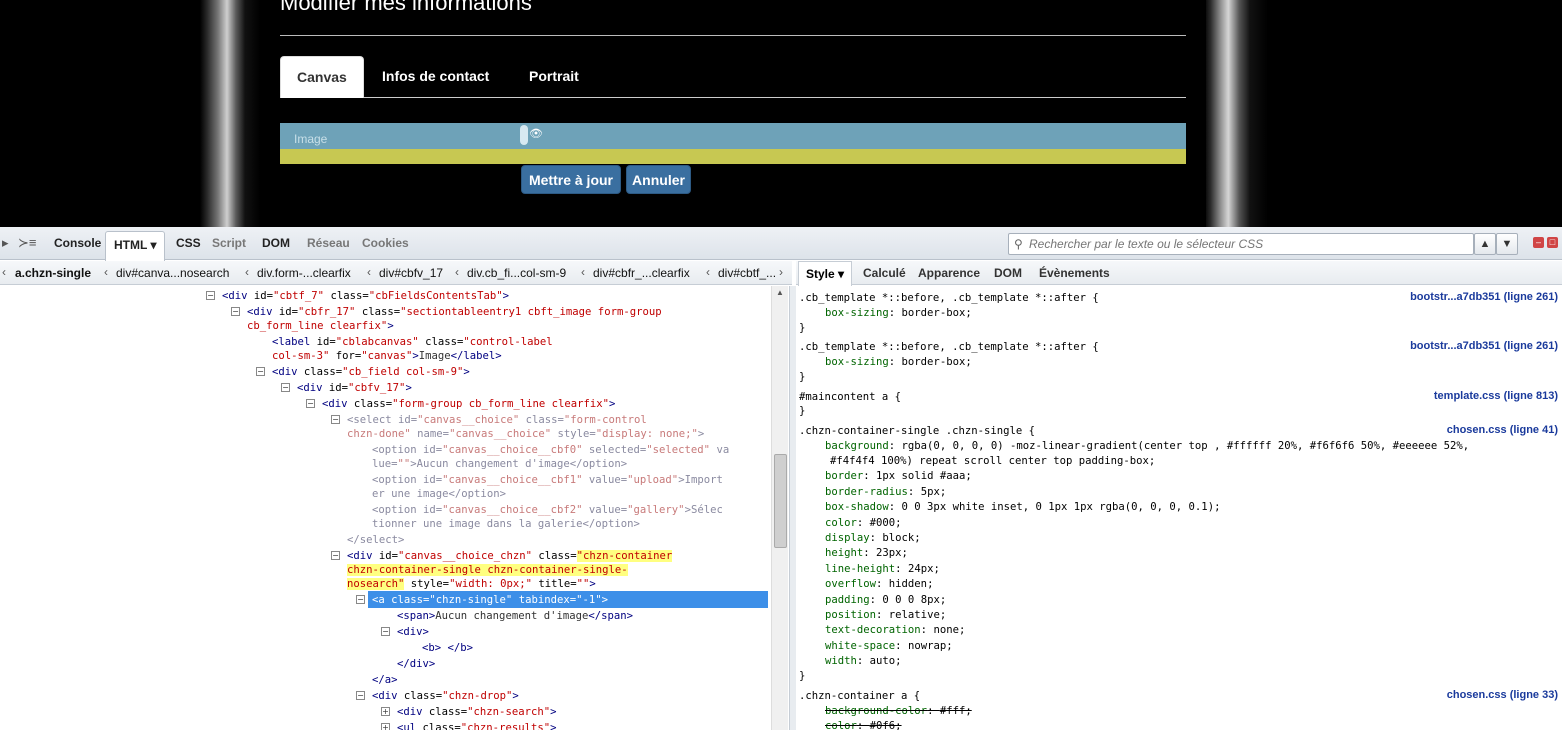  What do you see at coordinates (416, 664) in the screenshot?
I see `tree-node: </div>` at bounding box center [416, 664].